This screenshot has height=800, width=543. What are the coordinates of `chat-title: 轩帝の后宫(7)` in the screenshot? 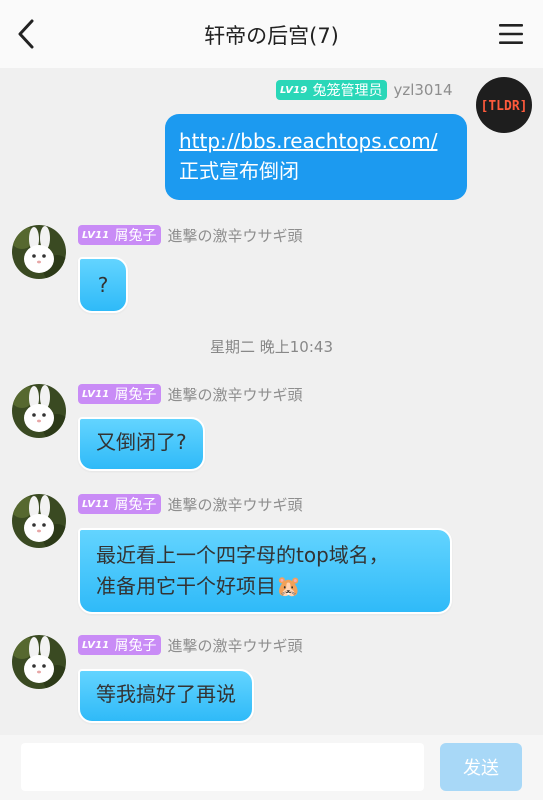 It's located at (271, 36).